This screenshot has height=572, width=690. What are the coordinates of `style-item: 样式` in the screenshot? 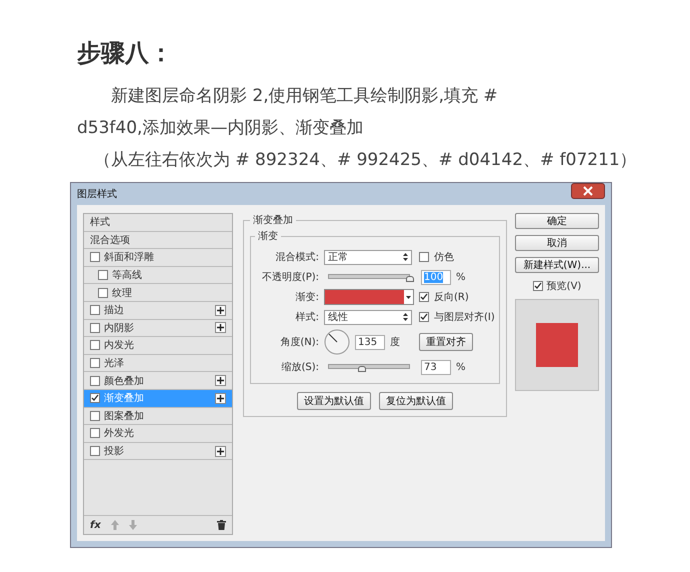 It's located at (158, 223).